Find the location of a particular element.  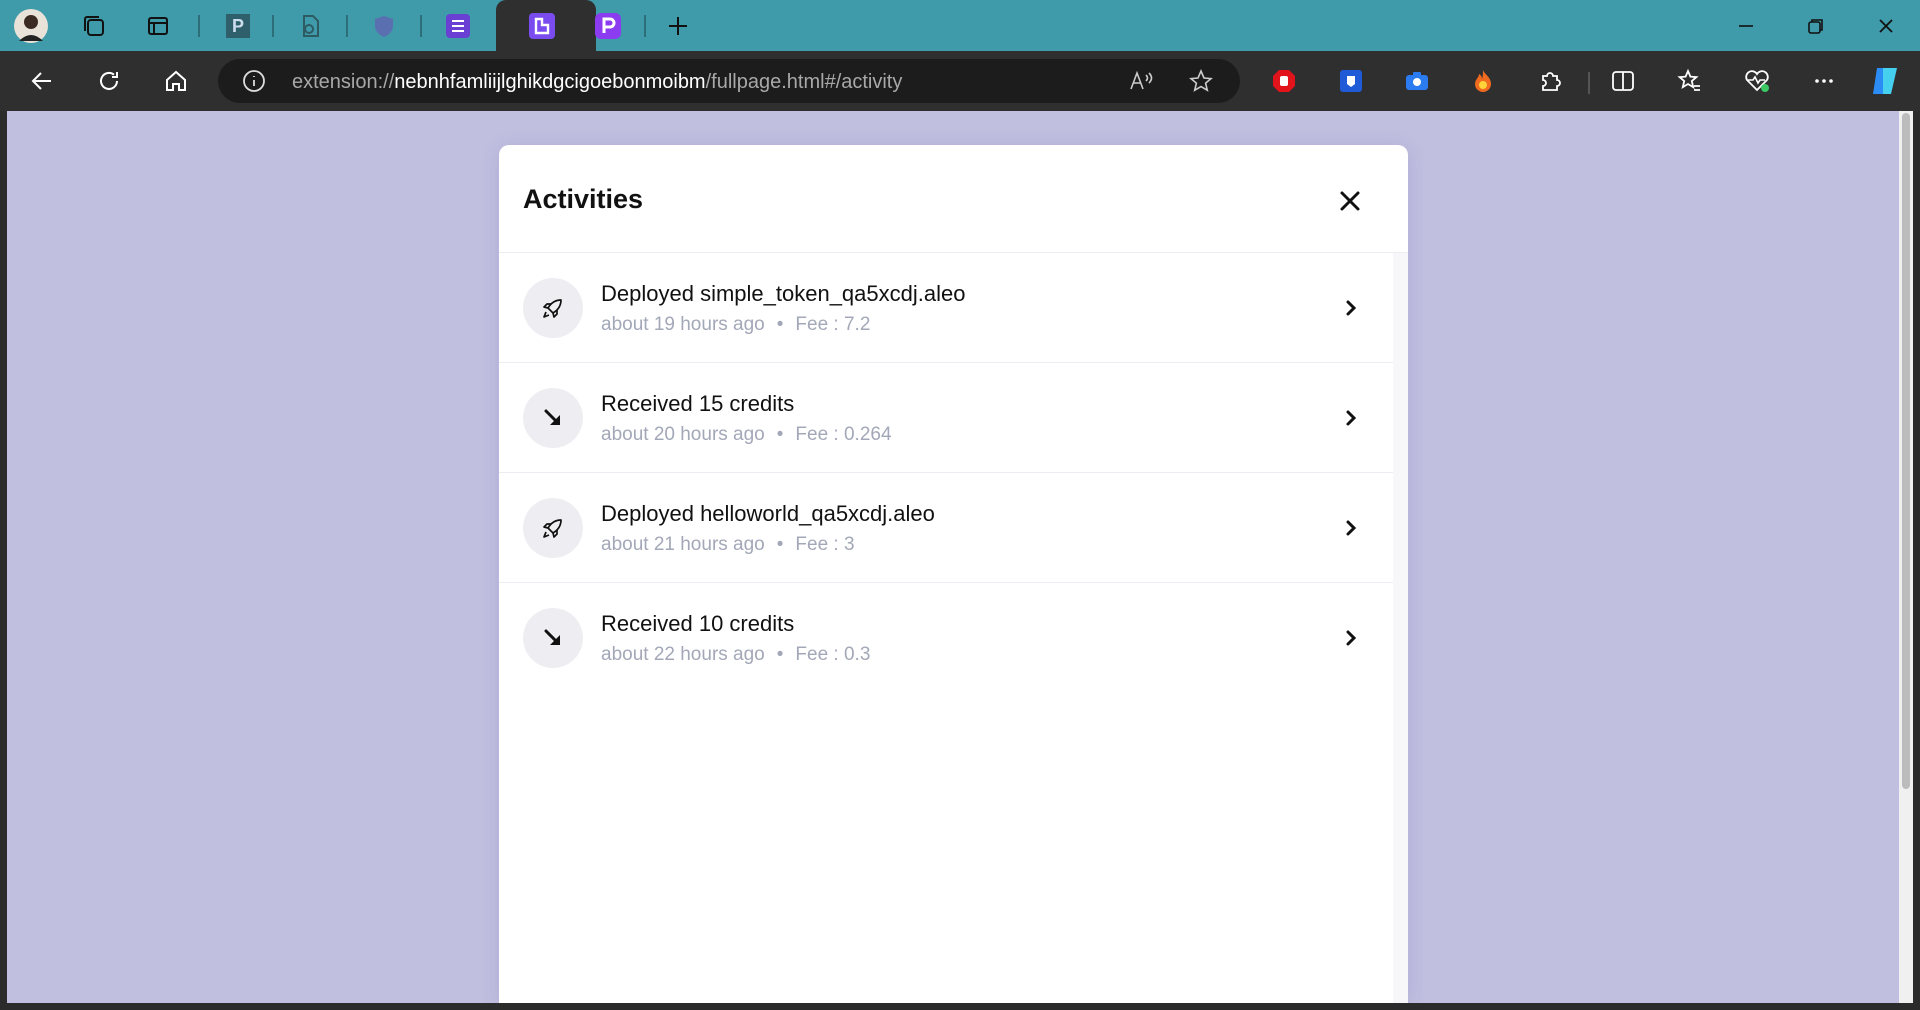

activity-fee: Fee : 0.3 is located at coordinates (833, 654).